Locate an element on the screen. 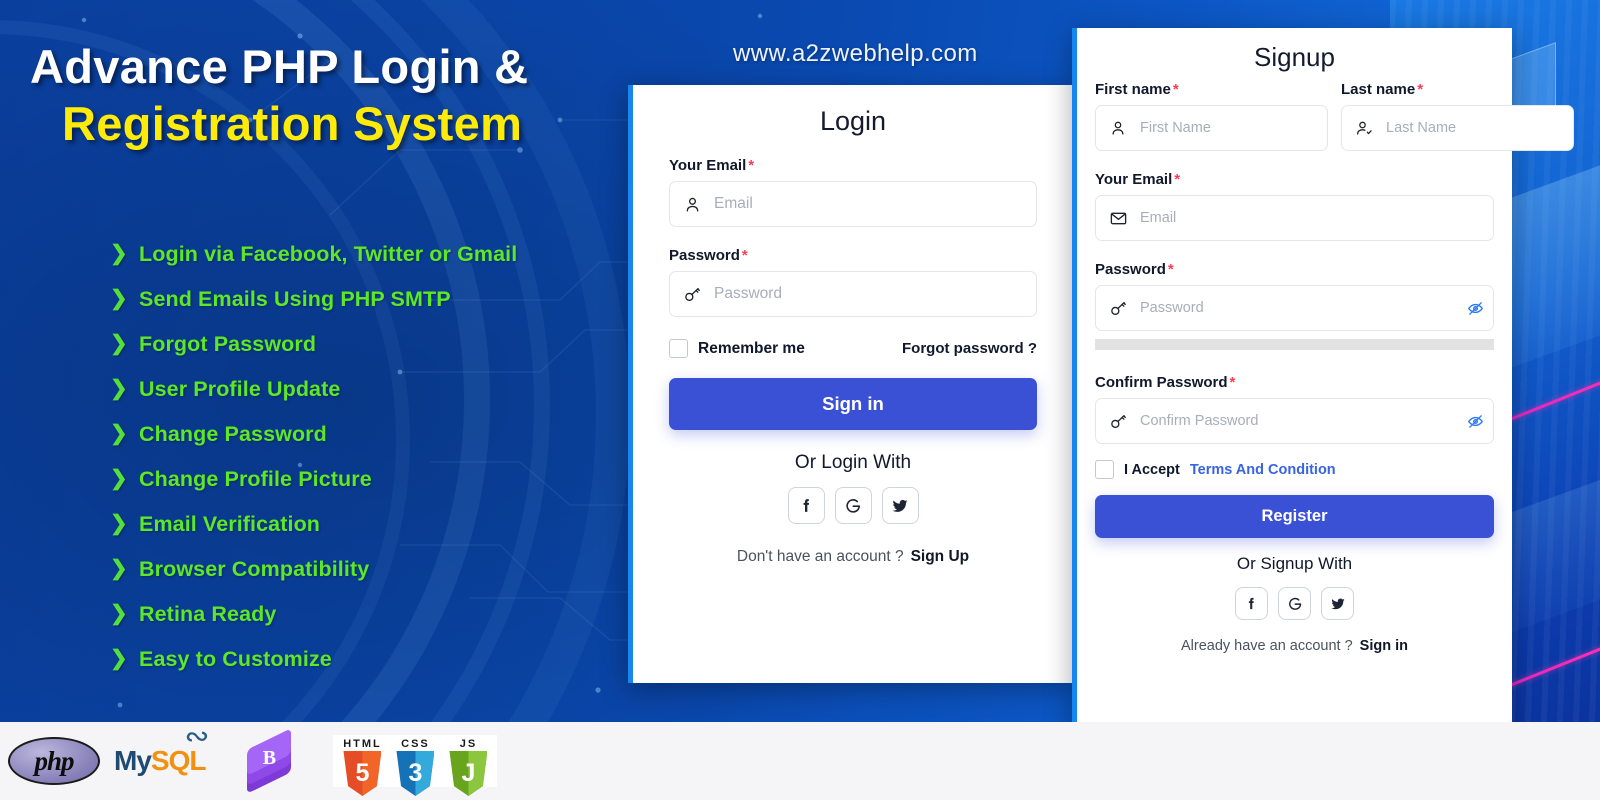 The image size is (1600, 800). terms-and-condition-link: Terms And Condition is located at coordinates (1263, 470).